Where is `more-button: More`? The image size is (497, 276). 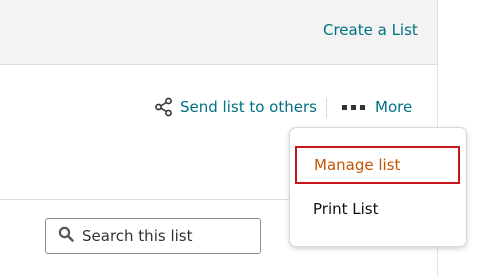 more-button: More is located at coordinates (377, 107).